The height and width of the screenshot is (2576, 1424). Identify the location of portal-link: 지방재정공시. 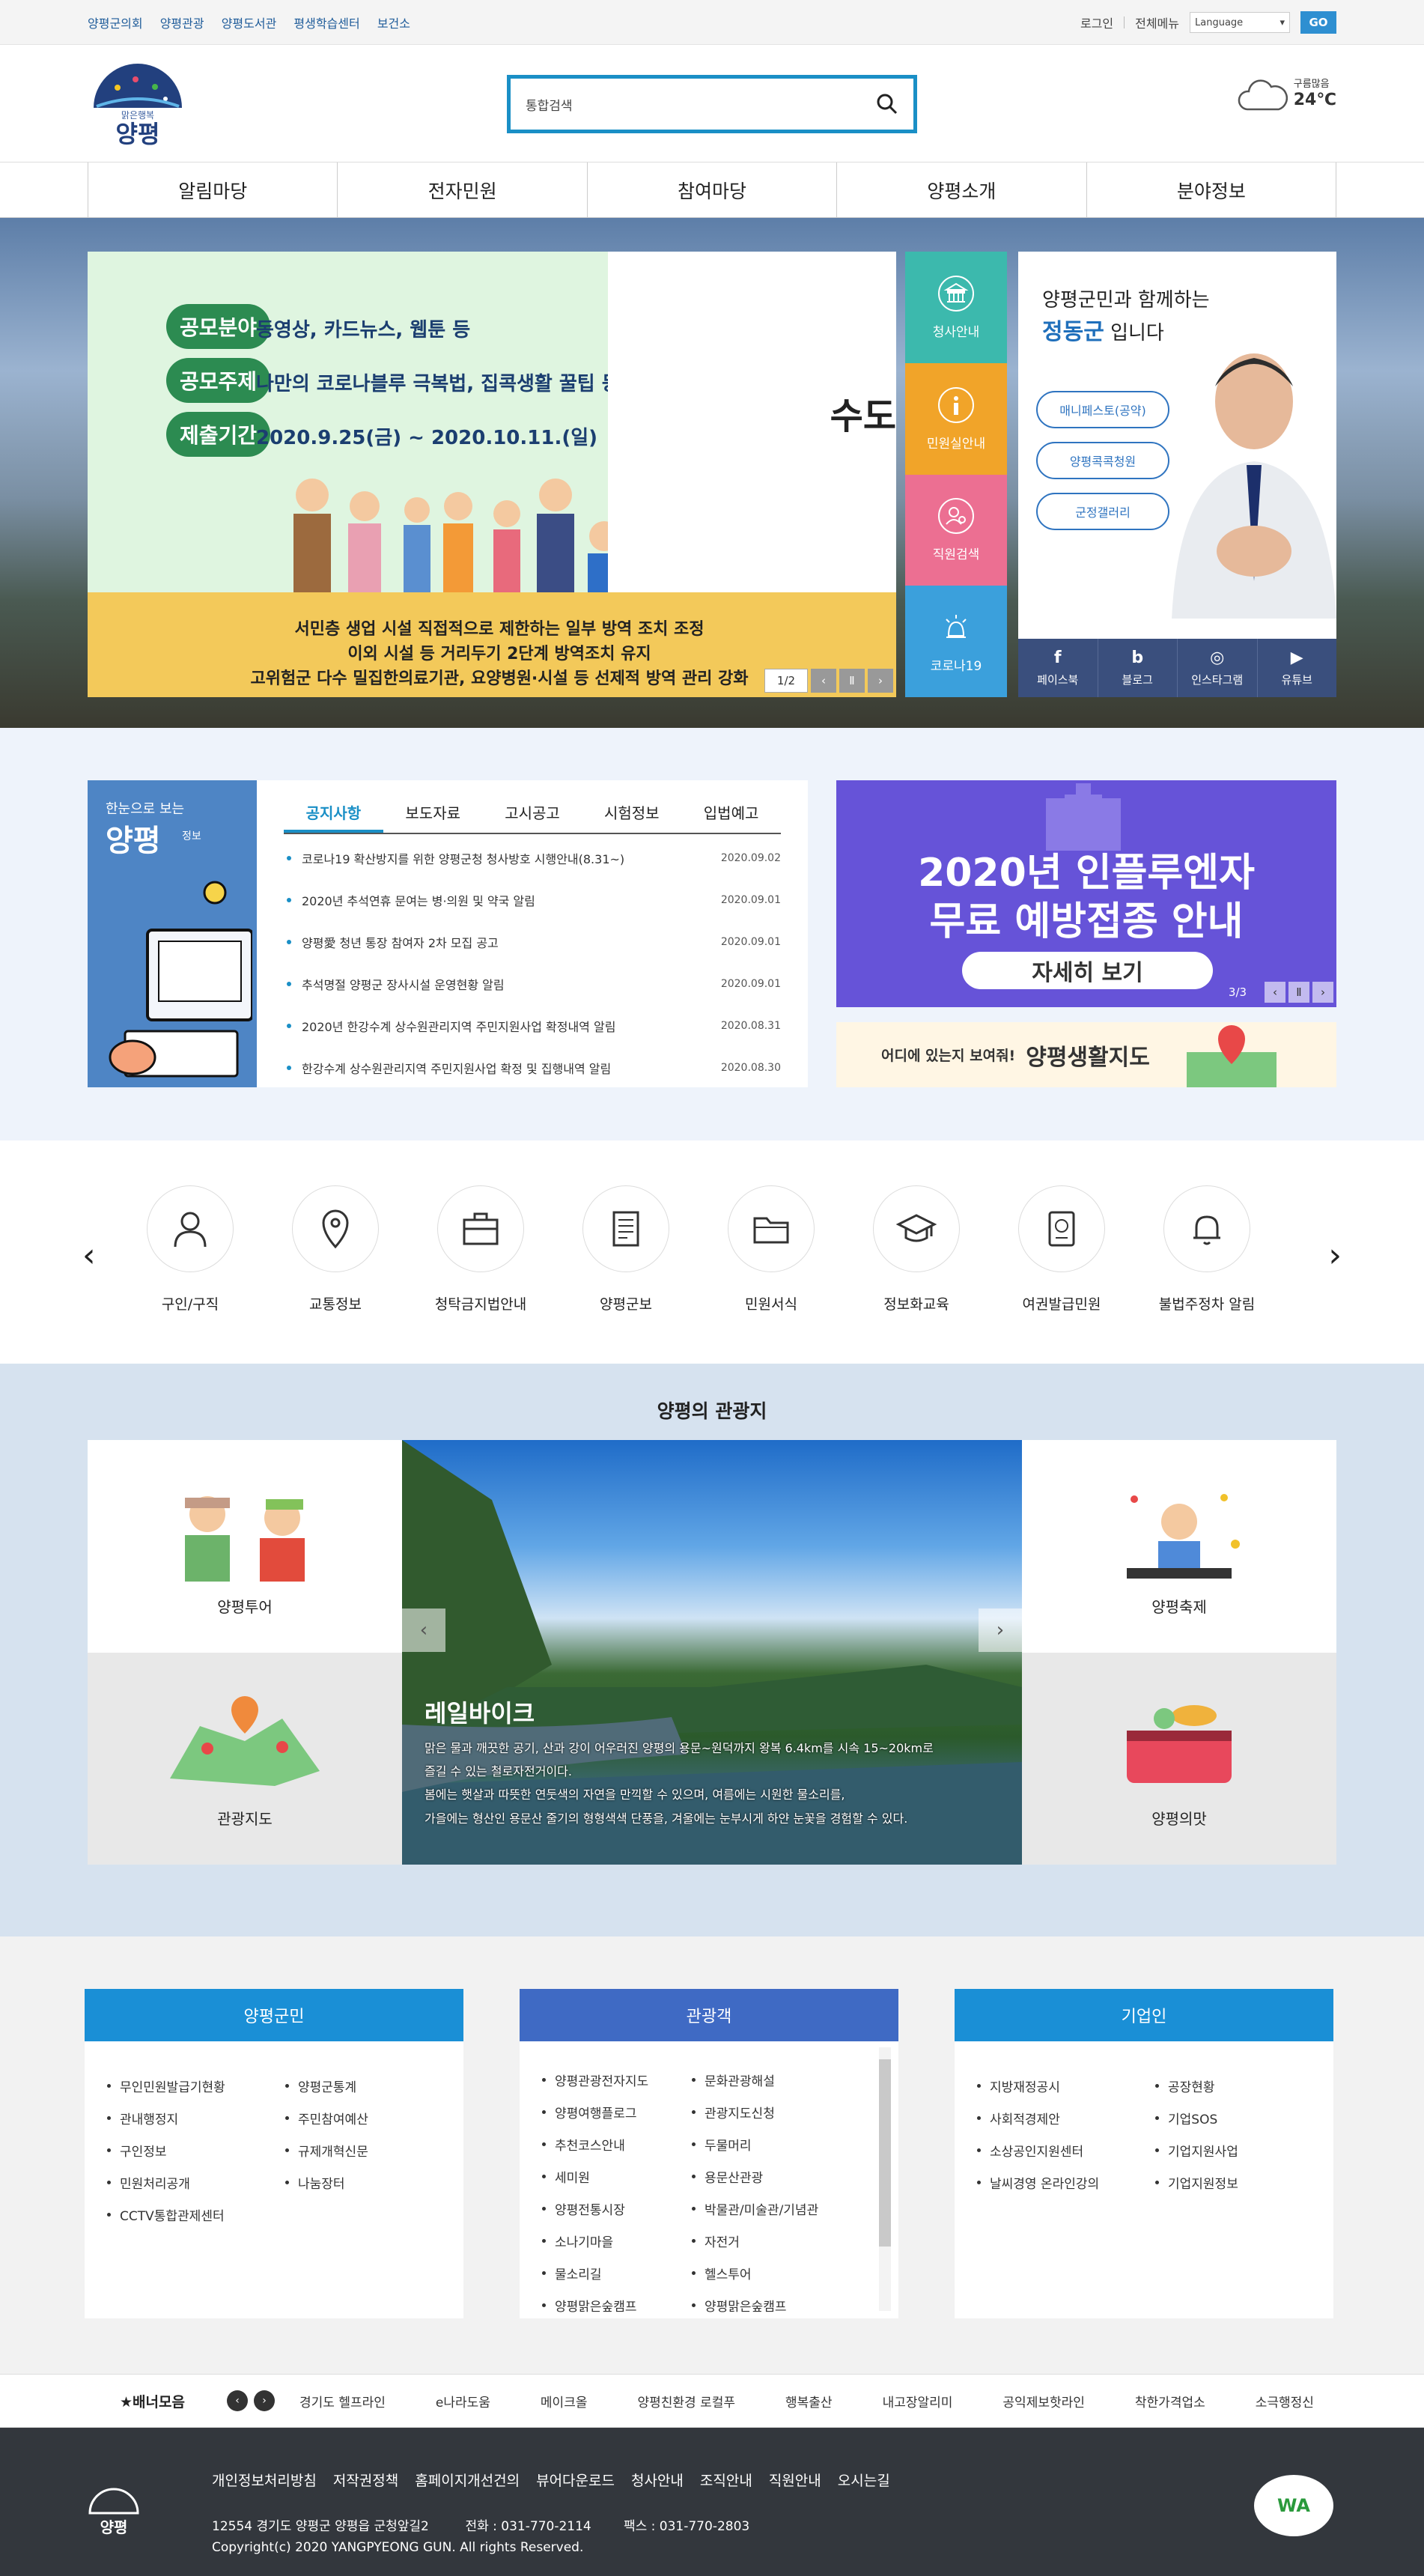
(1066, 2086).